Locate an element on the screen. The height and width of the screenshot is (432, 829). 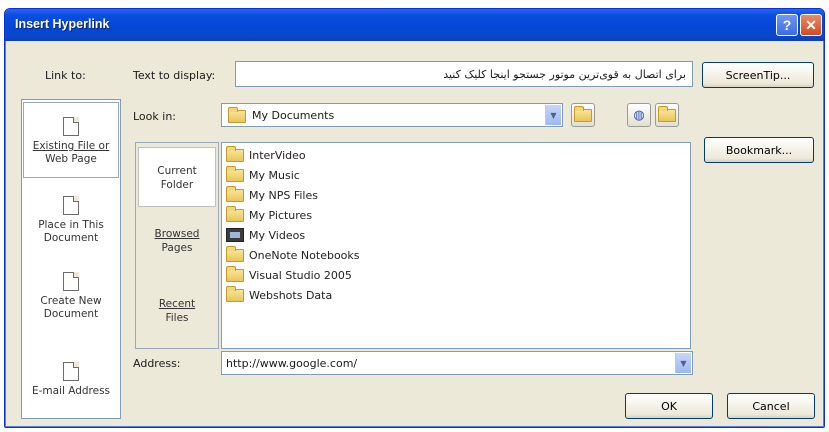
place-line2: Folder is located at coordinates (177, 185).